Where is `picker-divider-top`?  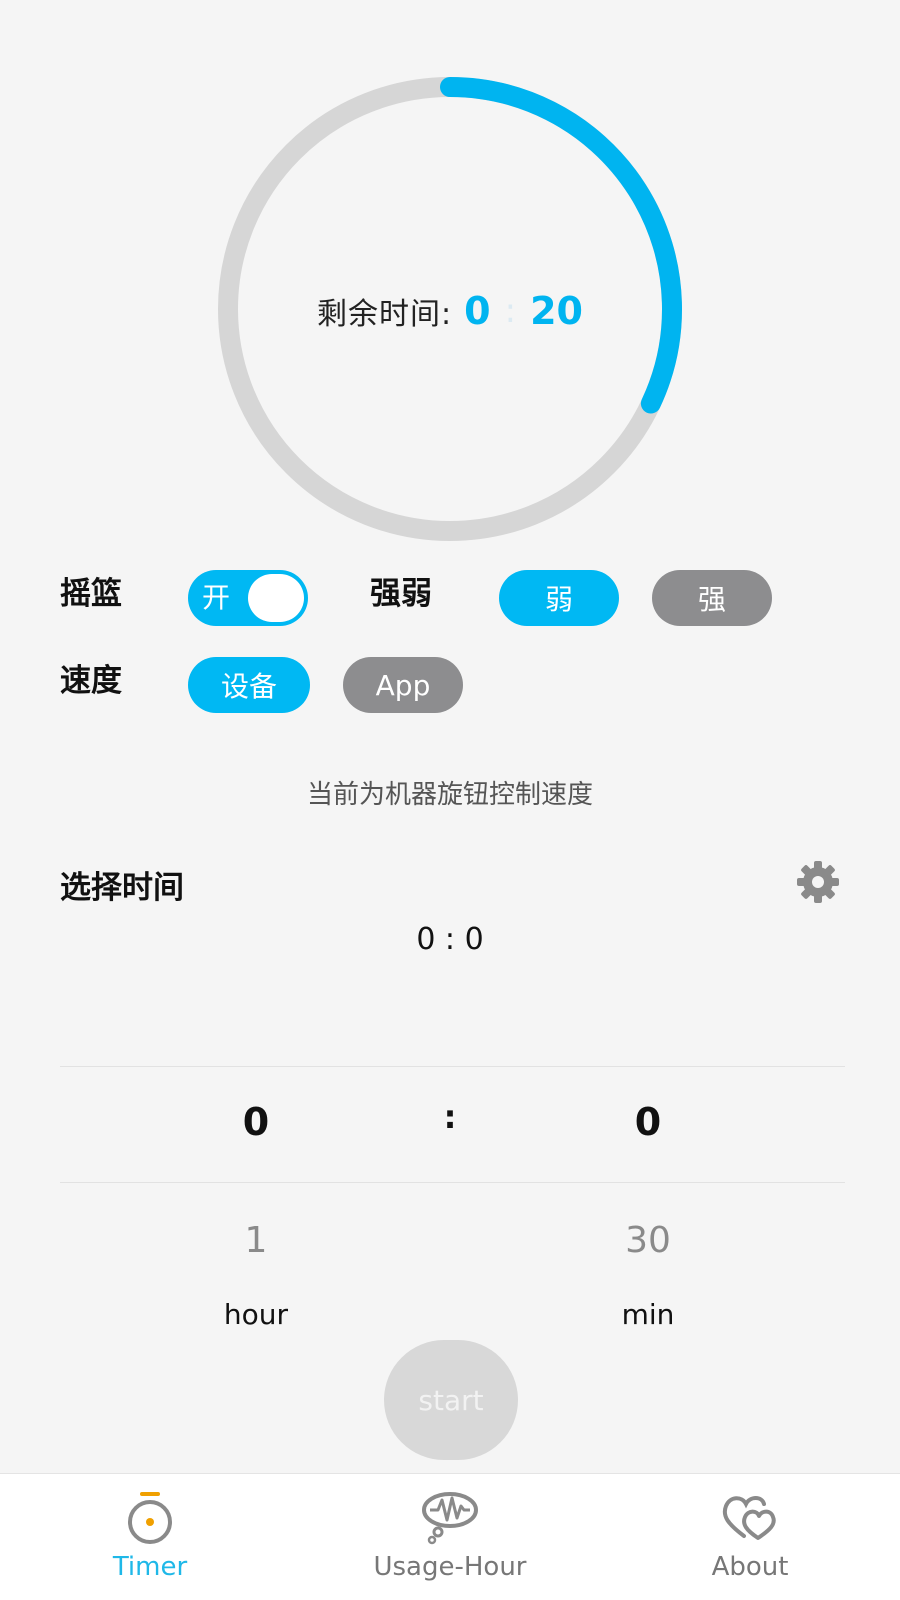
picker-divider-top is located at coordinates (452, 1066).